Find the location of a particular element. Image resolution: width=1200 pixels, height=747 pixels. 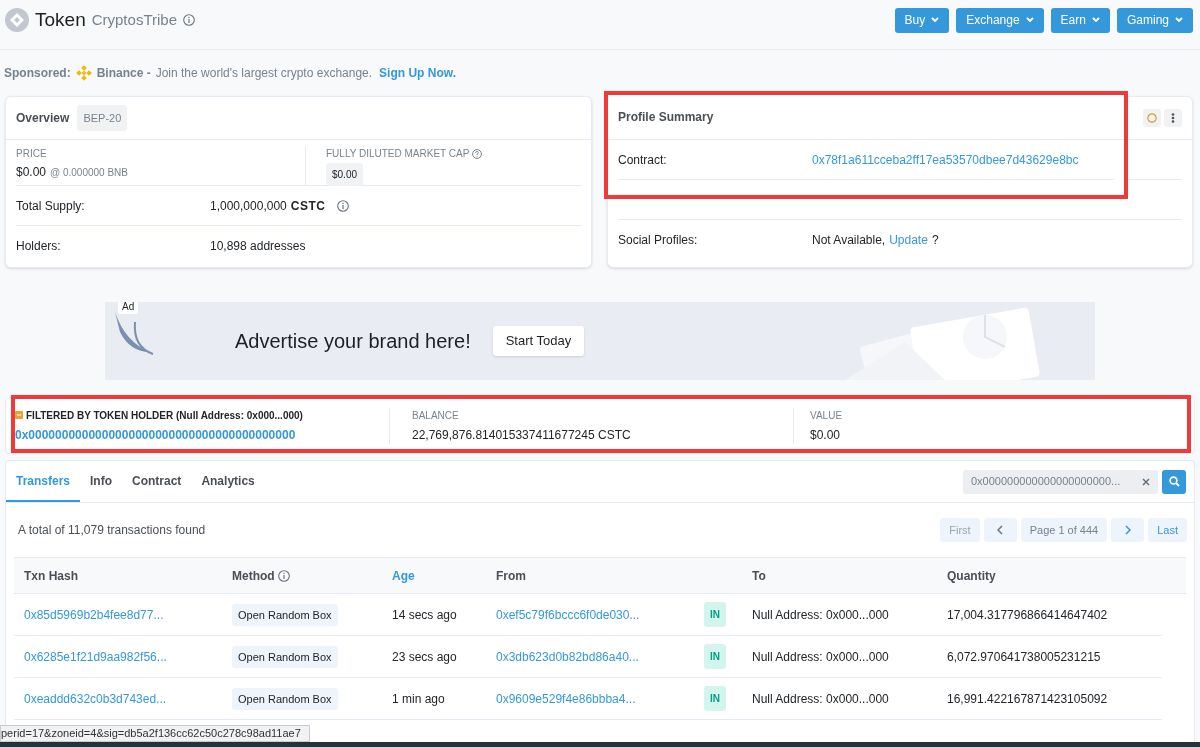

field-label: Contract: is located at coordinates (643, 160).